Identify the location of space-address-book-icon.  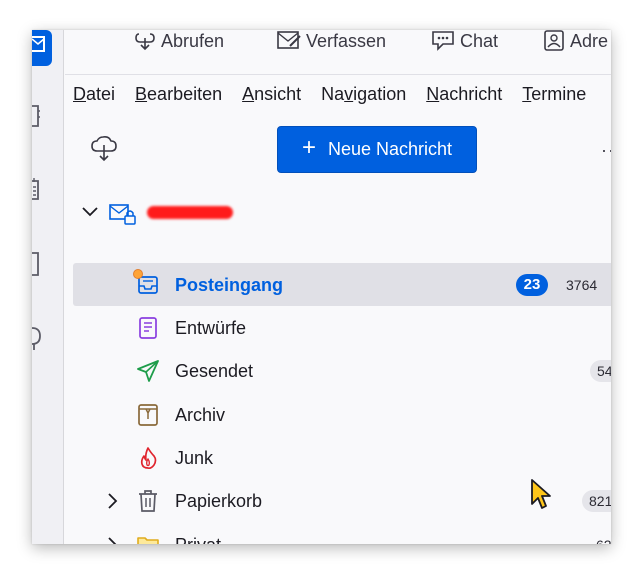
(39, 116).